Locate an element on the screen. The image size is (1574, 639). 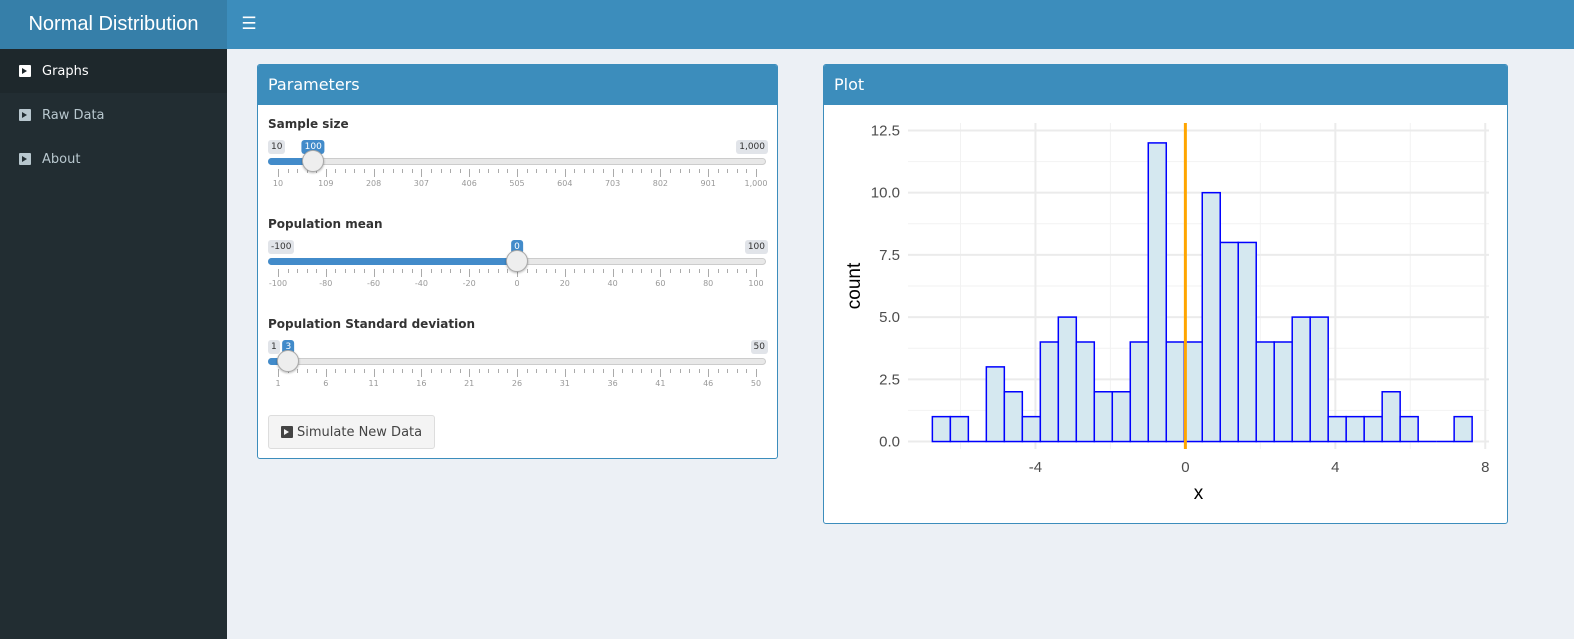
sample-size-track is located at coordinates (517, 161).